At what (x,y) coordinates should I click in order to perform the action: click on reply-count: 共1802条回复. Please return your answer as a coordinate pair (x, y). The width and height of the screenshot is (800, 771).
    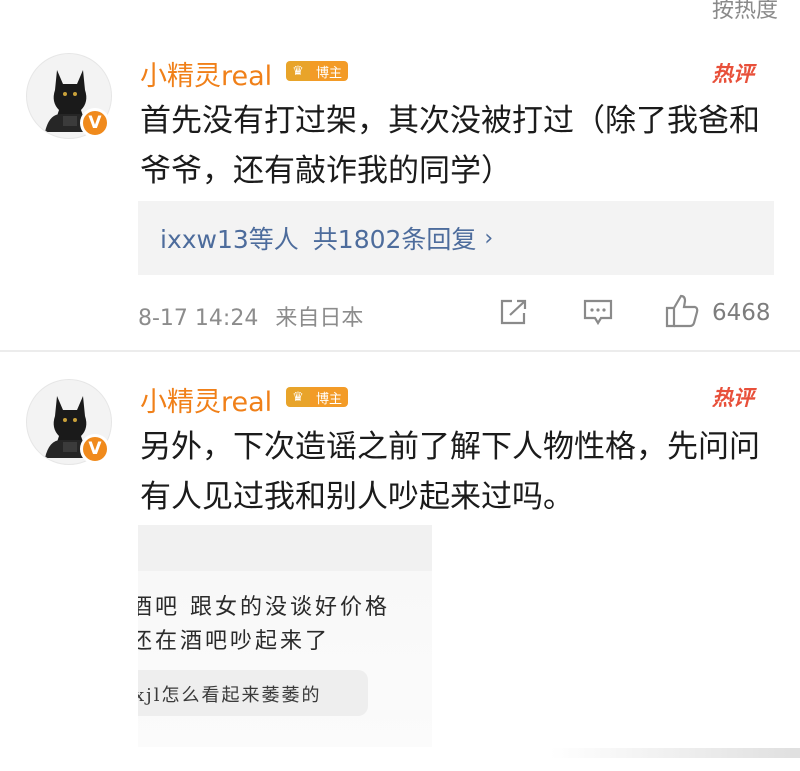
    Looking at the image, I should click on (395, 238).